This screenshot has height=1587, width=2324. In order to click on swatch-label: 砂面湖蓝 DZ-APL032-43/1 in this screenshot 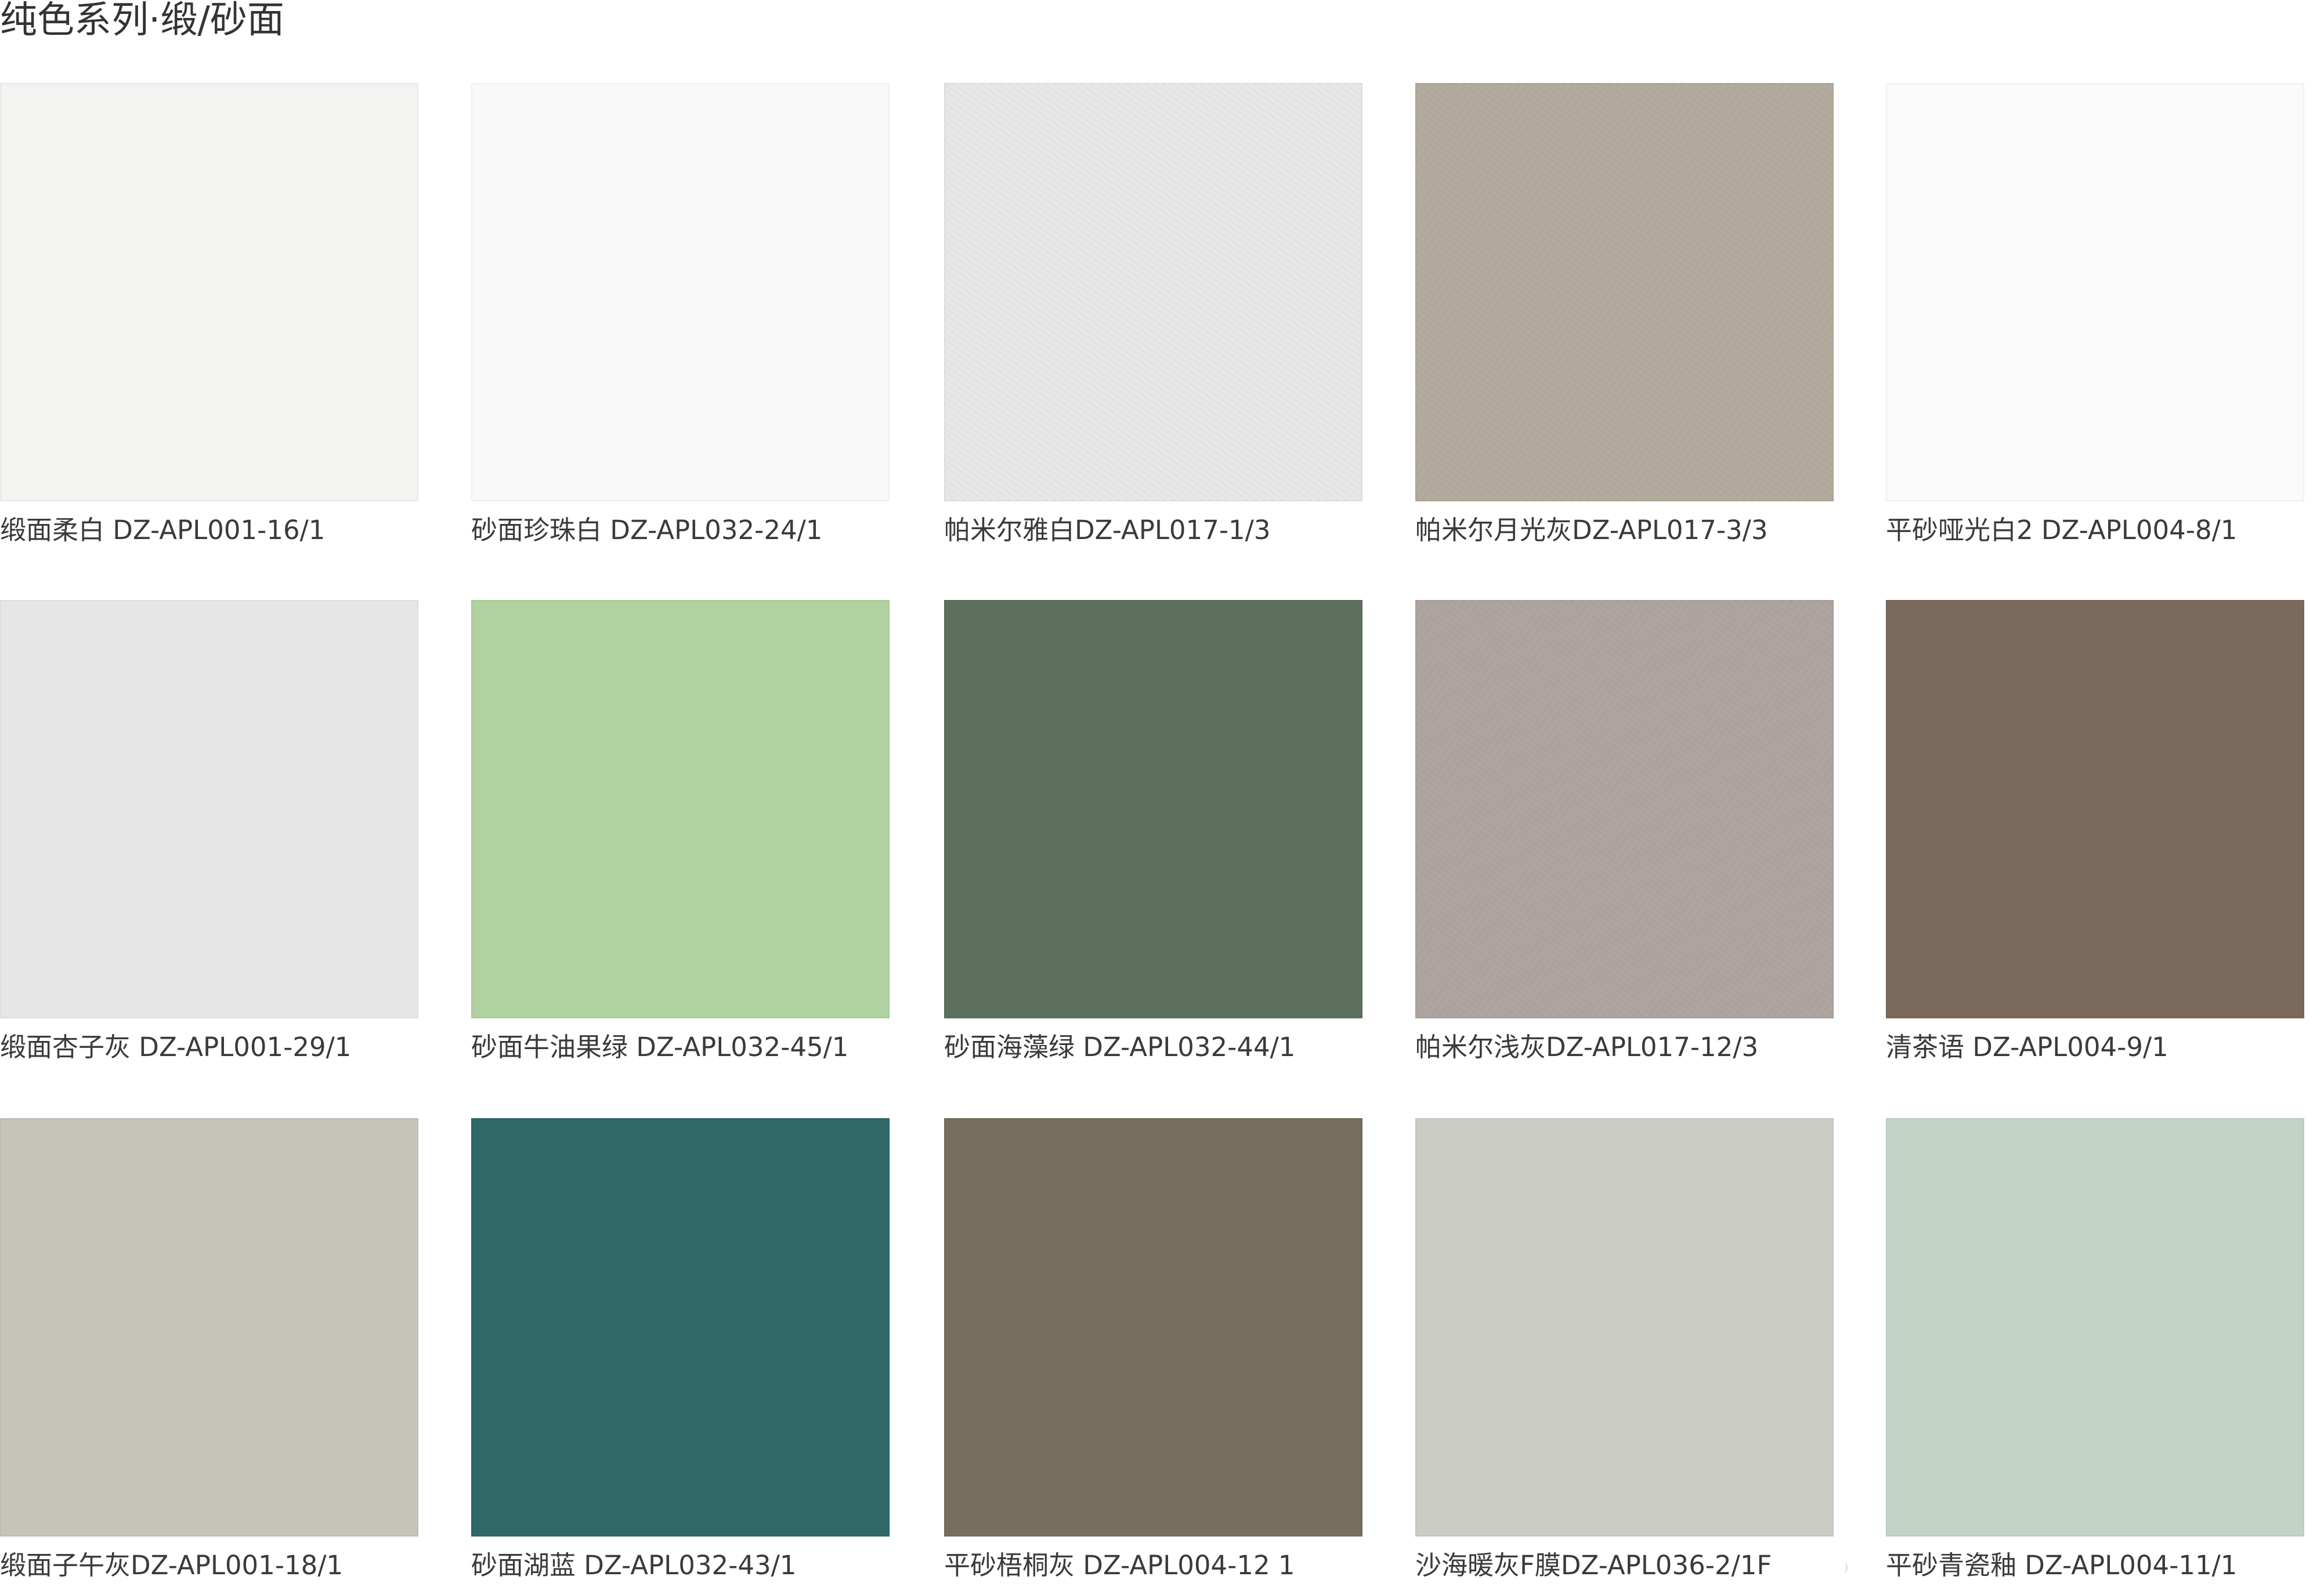, I will do `click(634, 1565)`.